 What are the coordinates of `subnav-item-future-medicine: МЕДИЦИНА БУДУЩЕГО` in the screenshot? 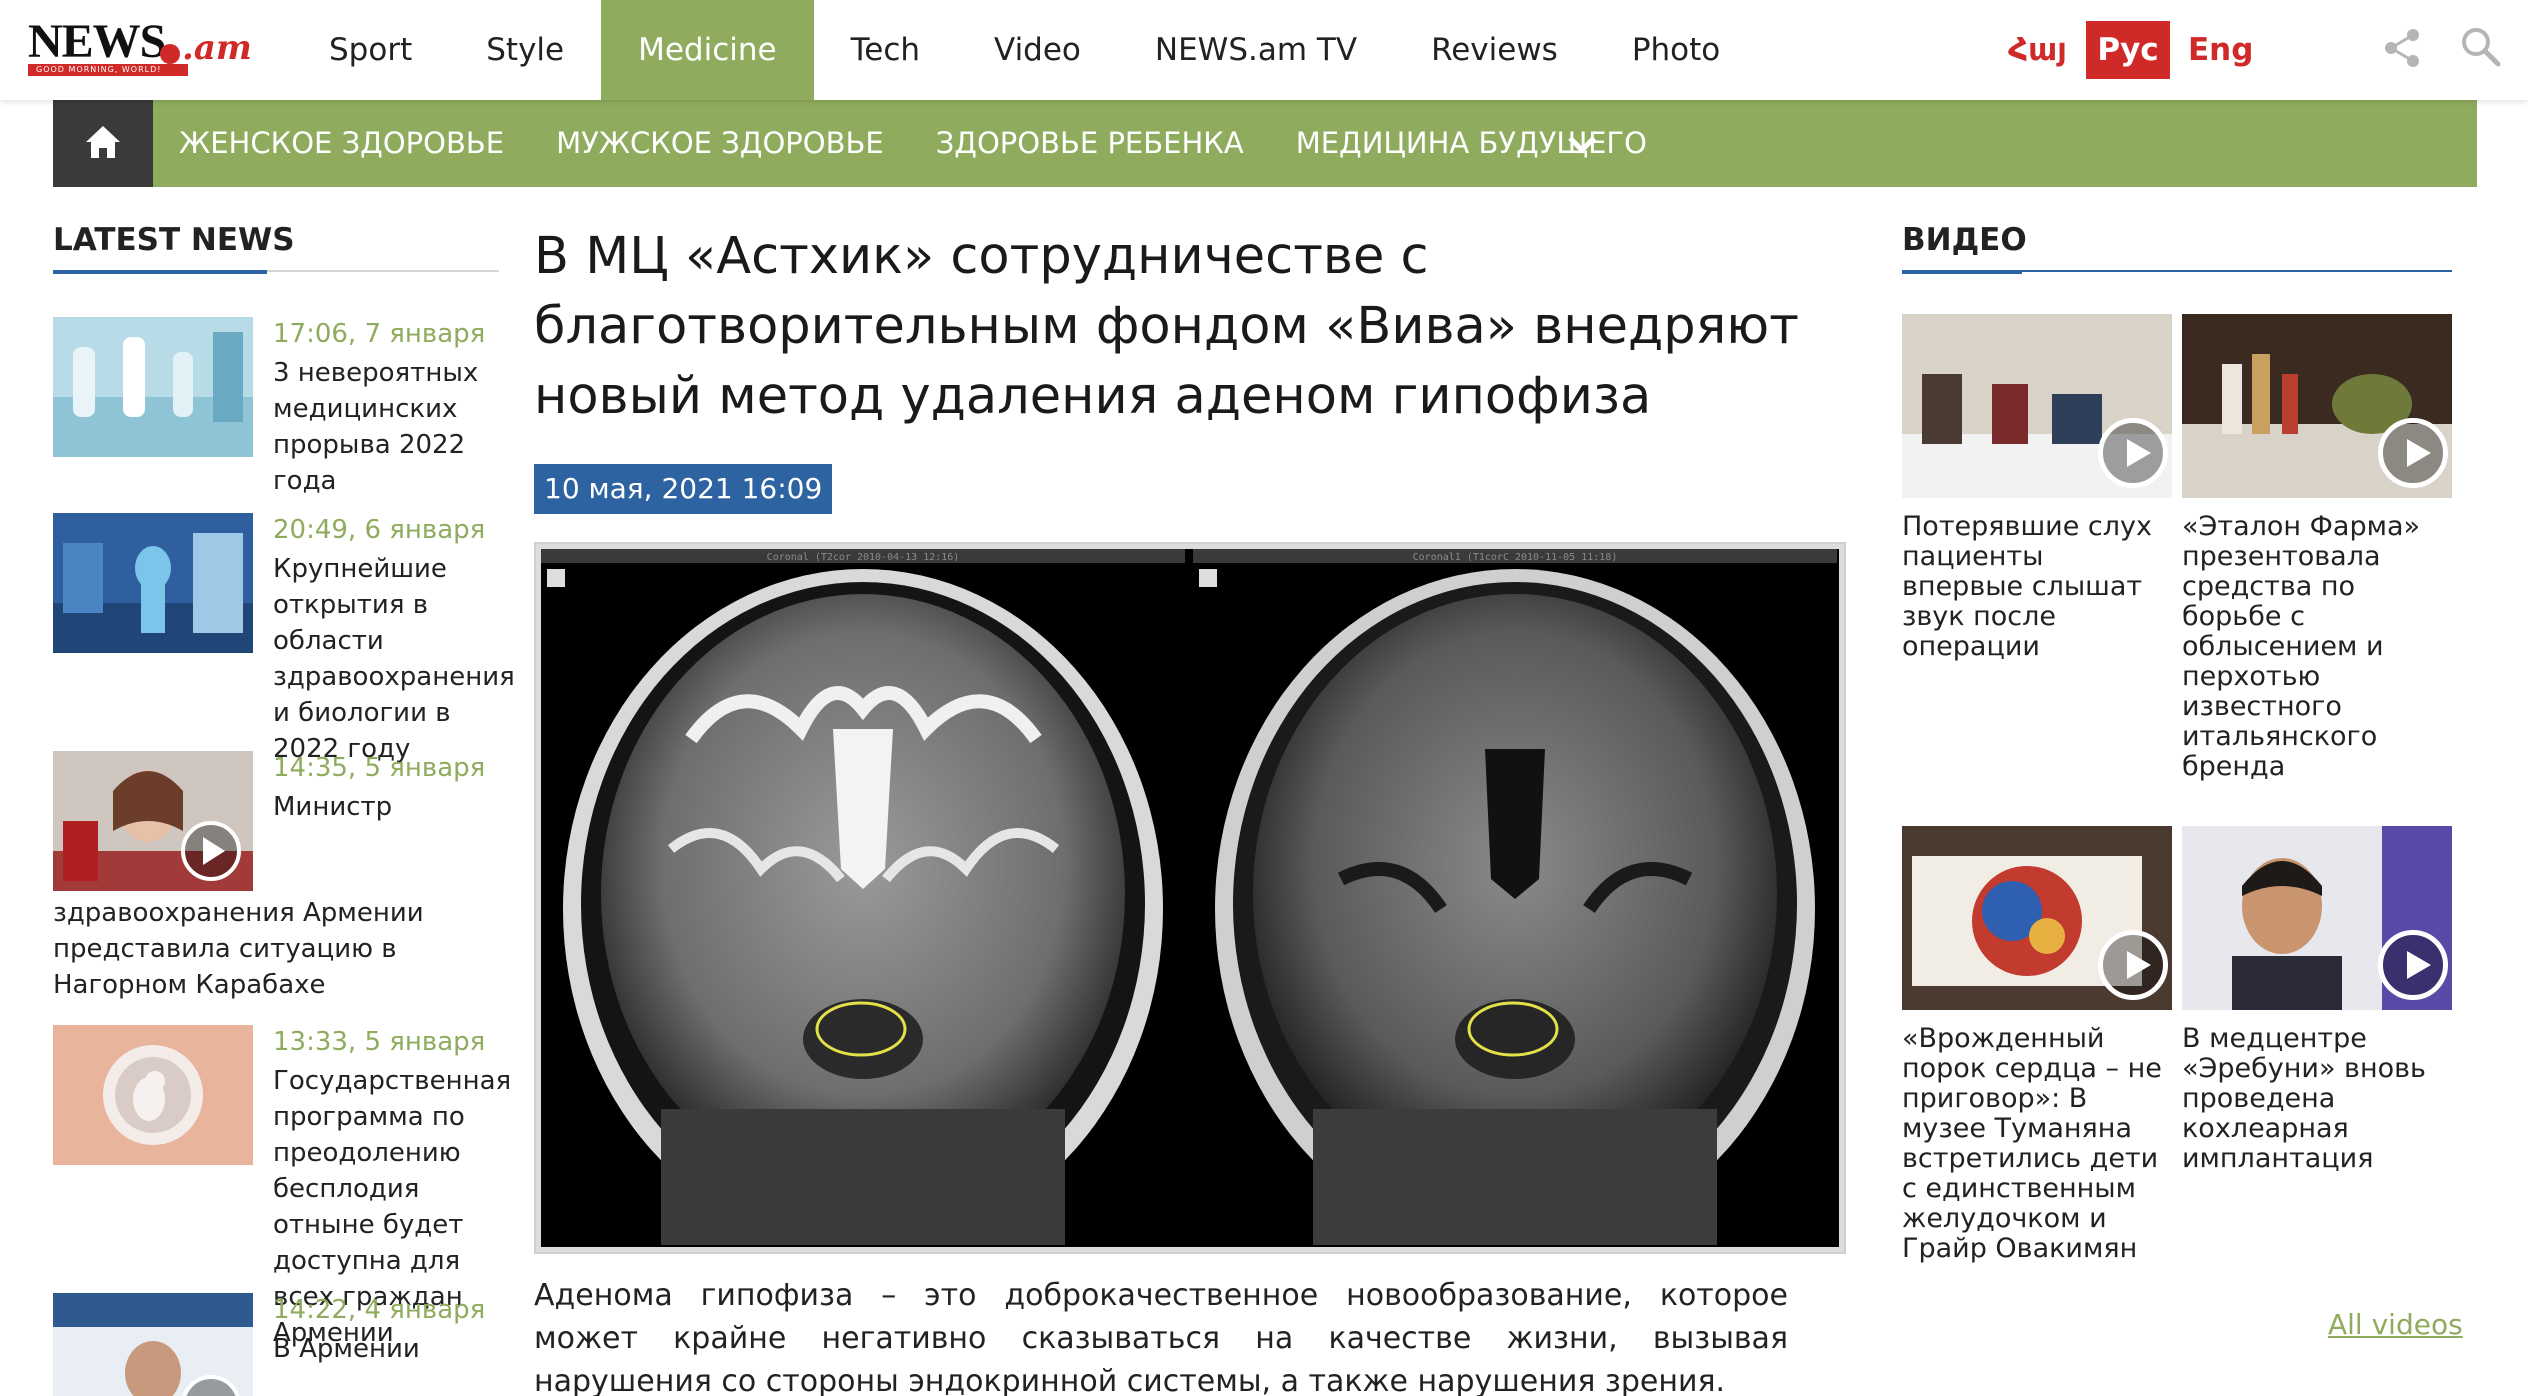 It's located at (1471, 143).